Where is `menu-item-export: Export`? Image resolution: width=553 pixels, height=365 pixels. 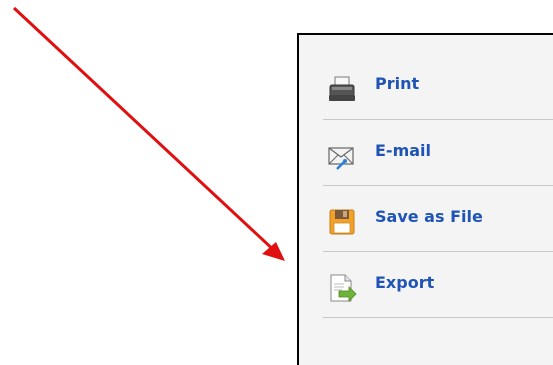
menu-item-export: Export is located at coordinates (438, 288).